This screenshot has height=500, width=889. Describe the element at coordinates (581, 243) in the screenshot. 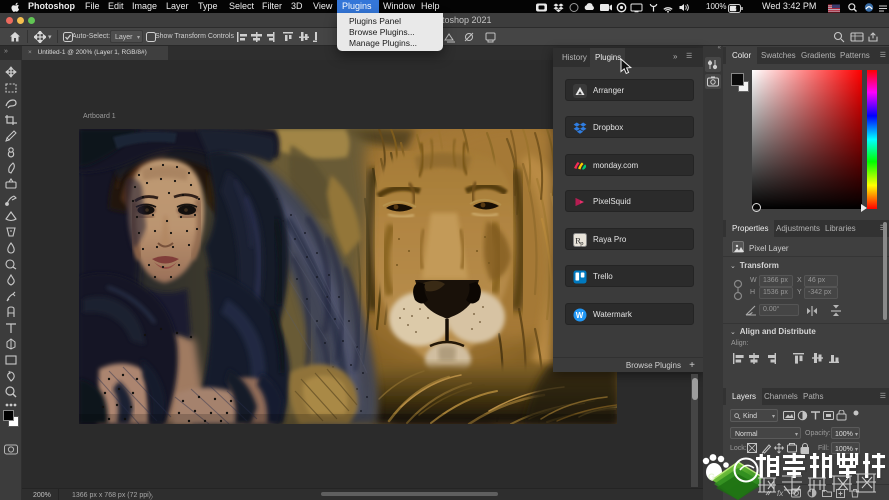

I see `svg-text: p` at that location.